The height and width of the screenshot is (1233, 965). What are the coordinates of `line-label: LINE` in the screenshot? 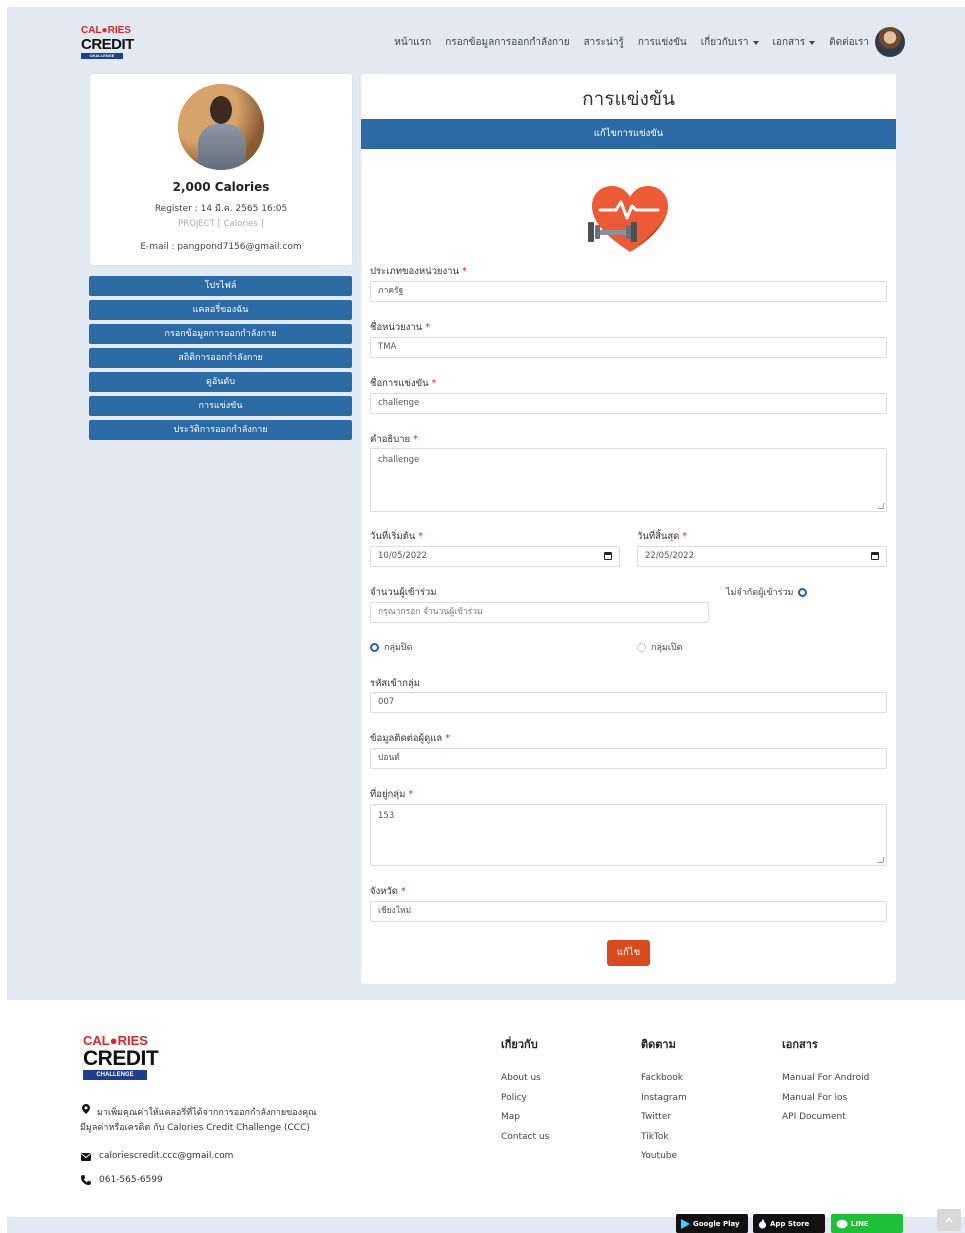 It's located at (860, 1223).